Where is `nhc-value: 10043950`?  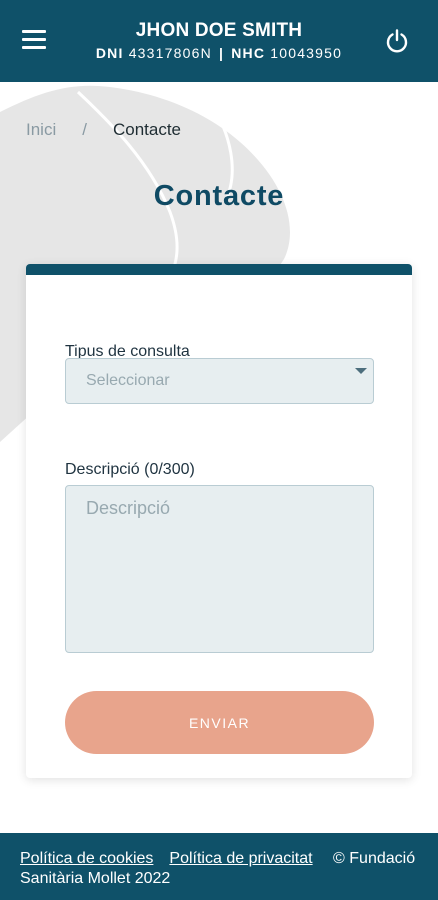 nhc-value: 10043950 is located at coordinates (306, 53).